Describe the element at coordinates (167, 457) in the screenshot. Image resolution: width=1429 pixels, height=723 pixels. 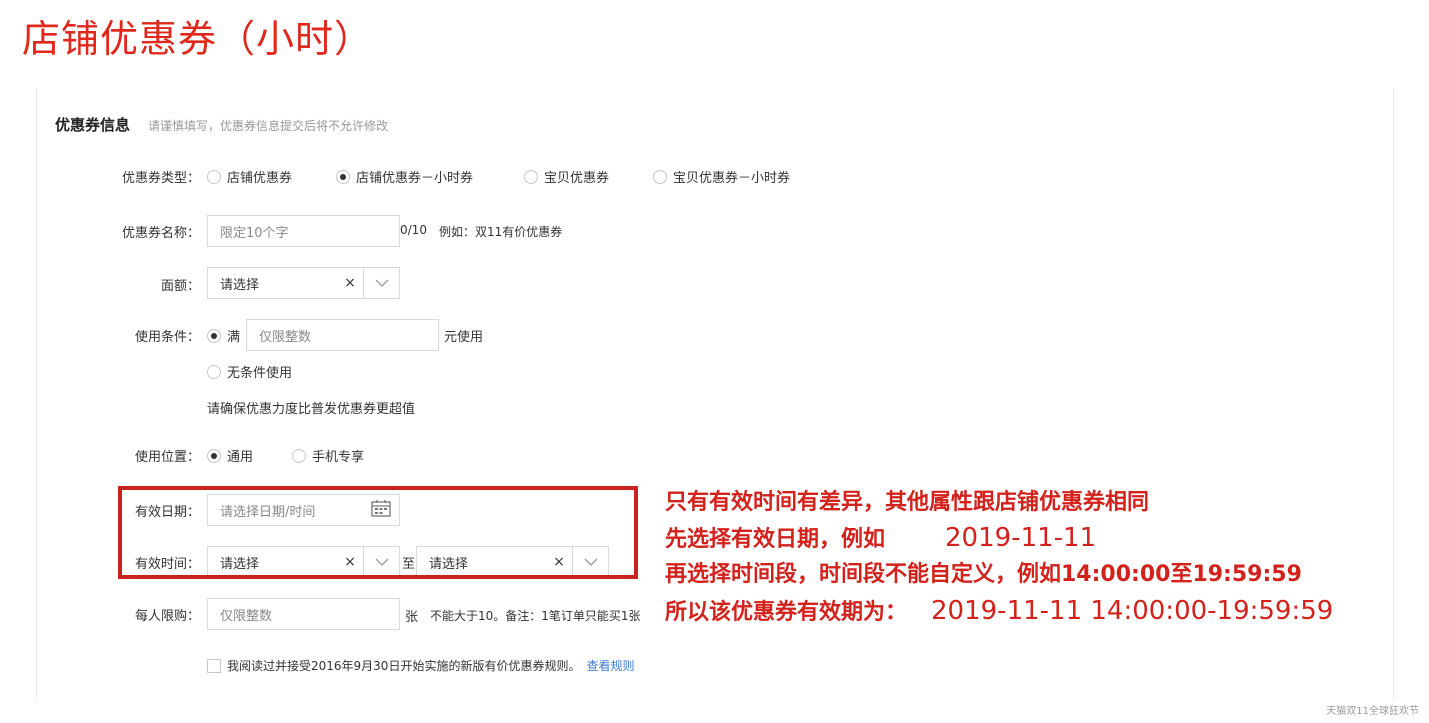
I see `use-location-label: 使用位置：` at that location.